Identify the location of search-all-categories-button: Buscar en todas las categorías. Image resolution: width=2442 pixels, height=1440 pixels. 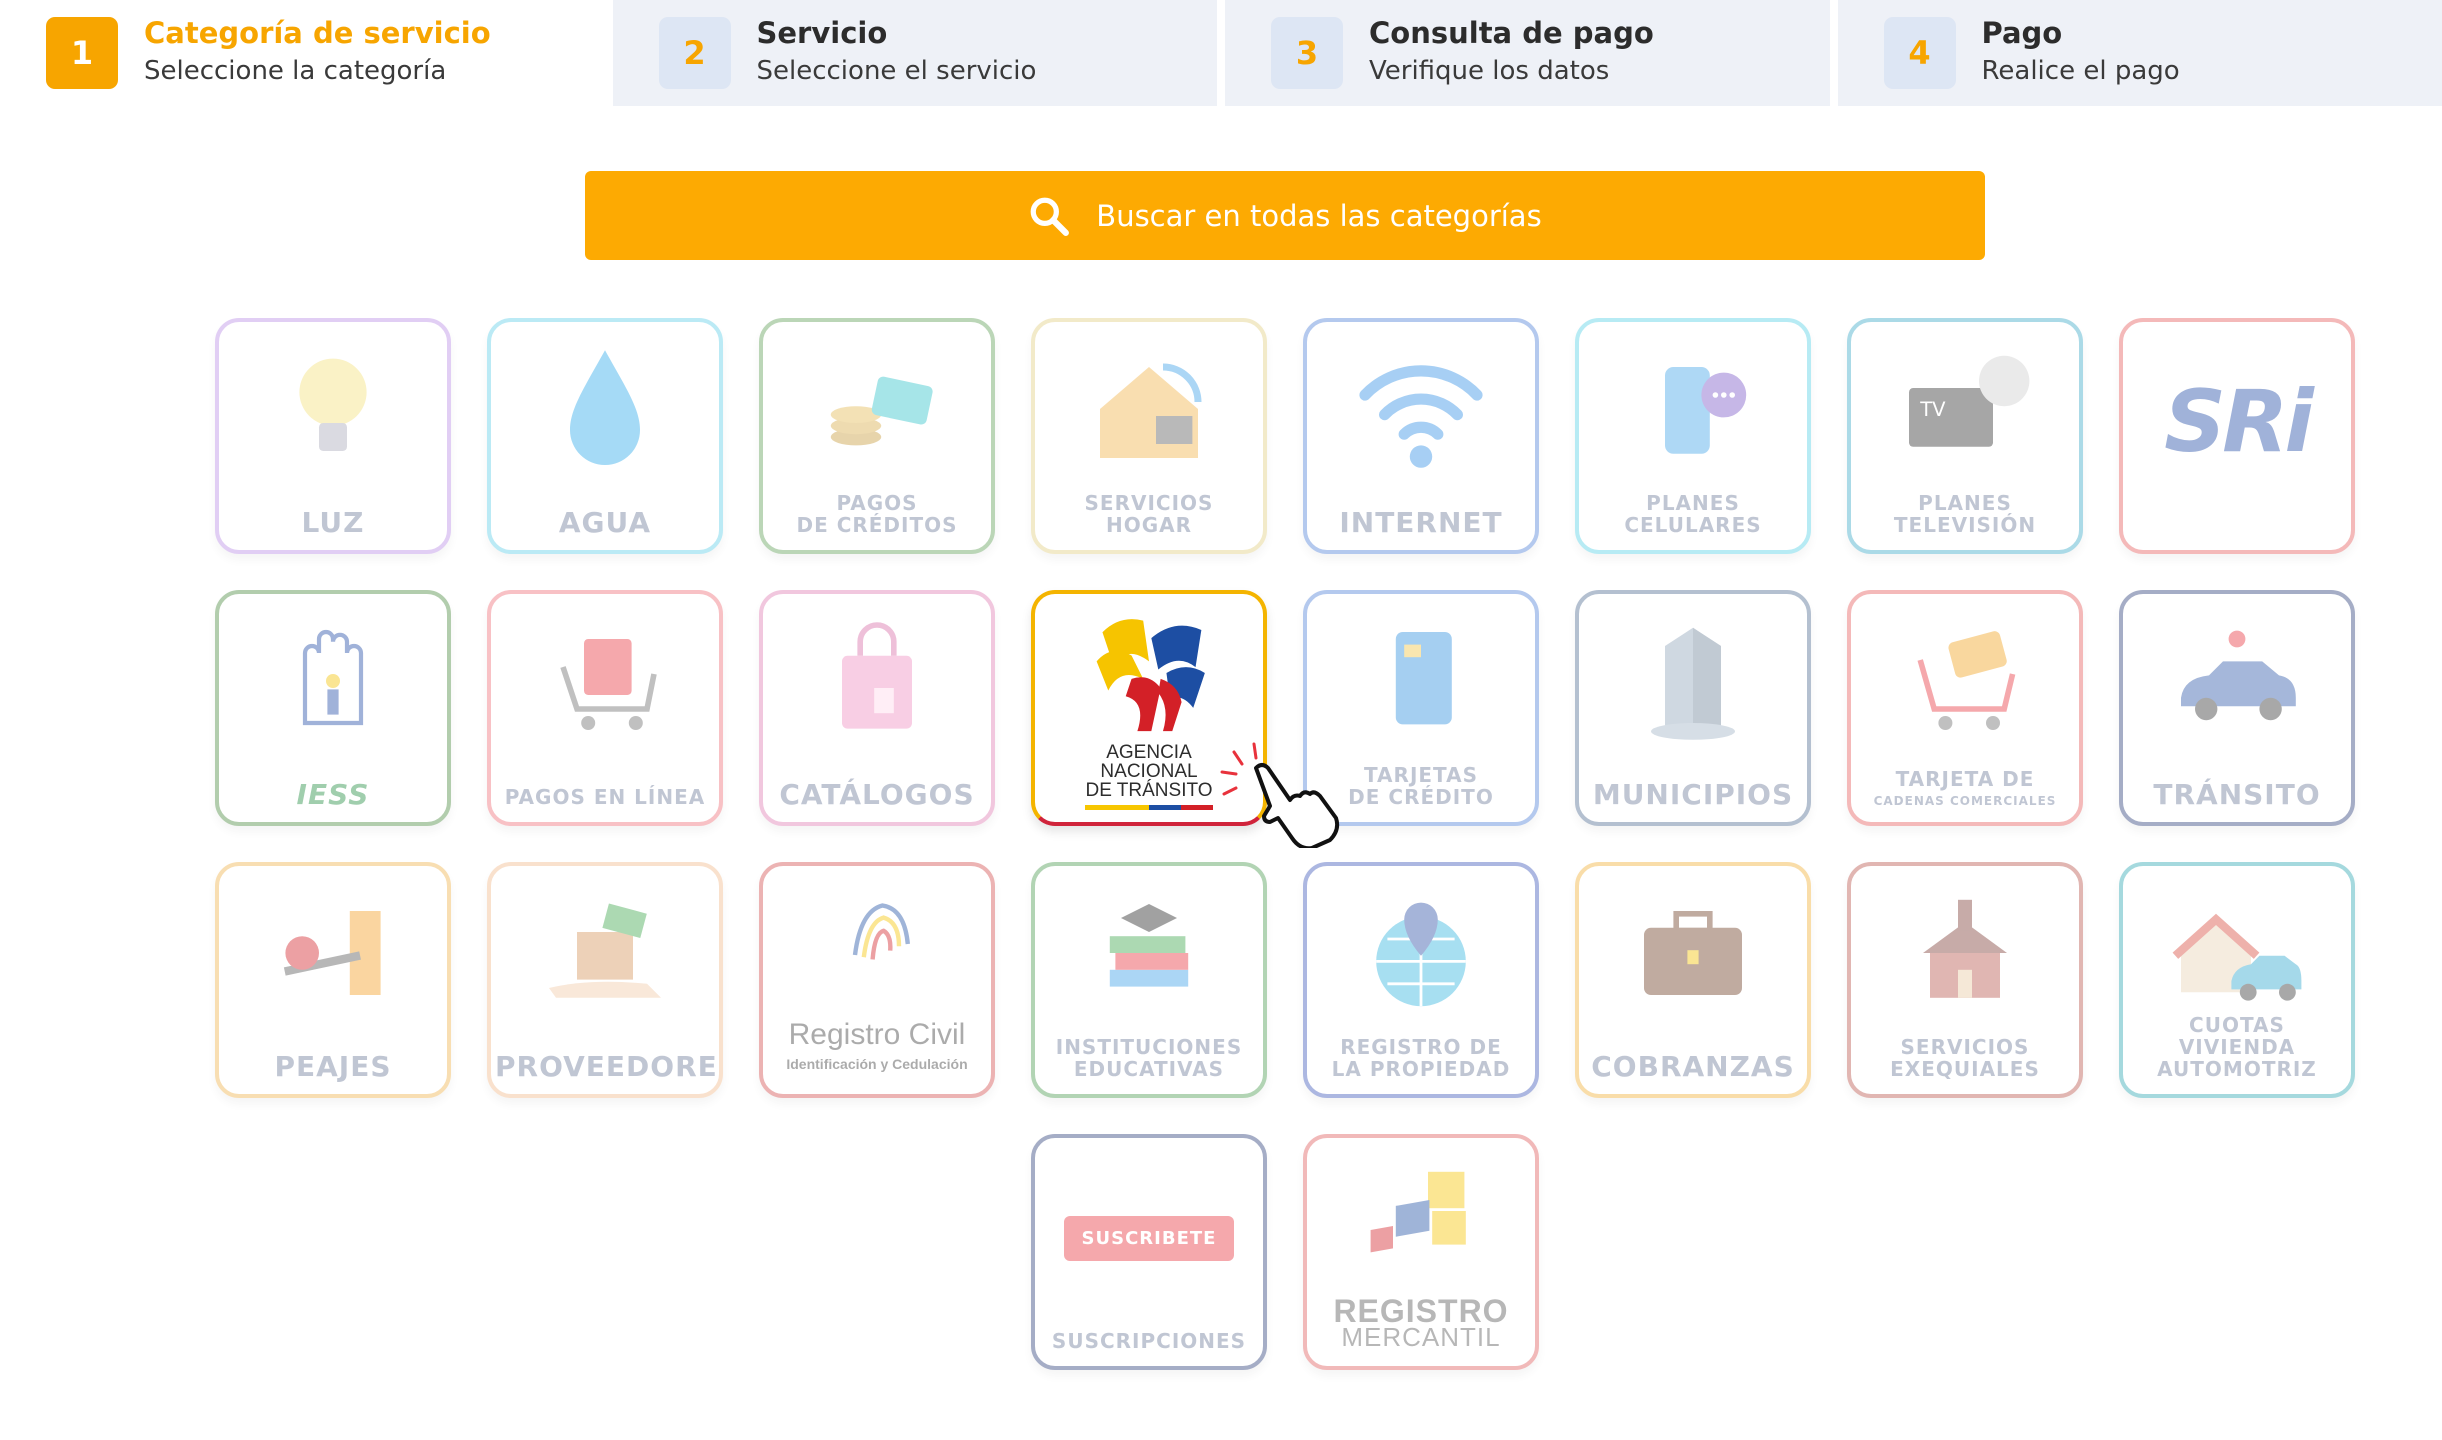
(1285, 215).